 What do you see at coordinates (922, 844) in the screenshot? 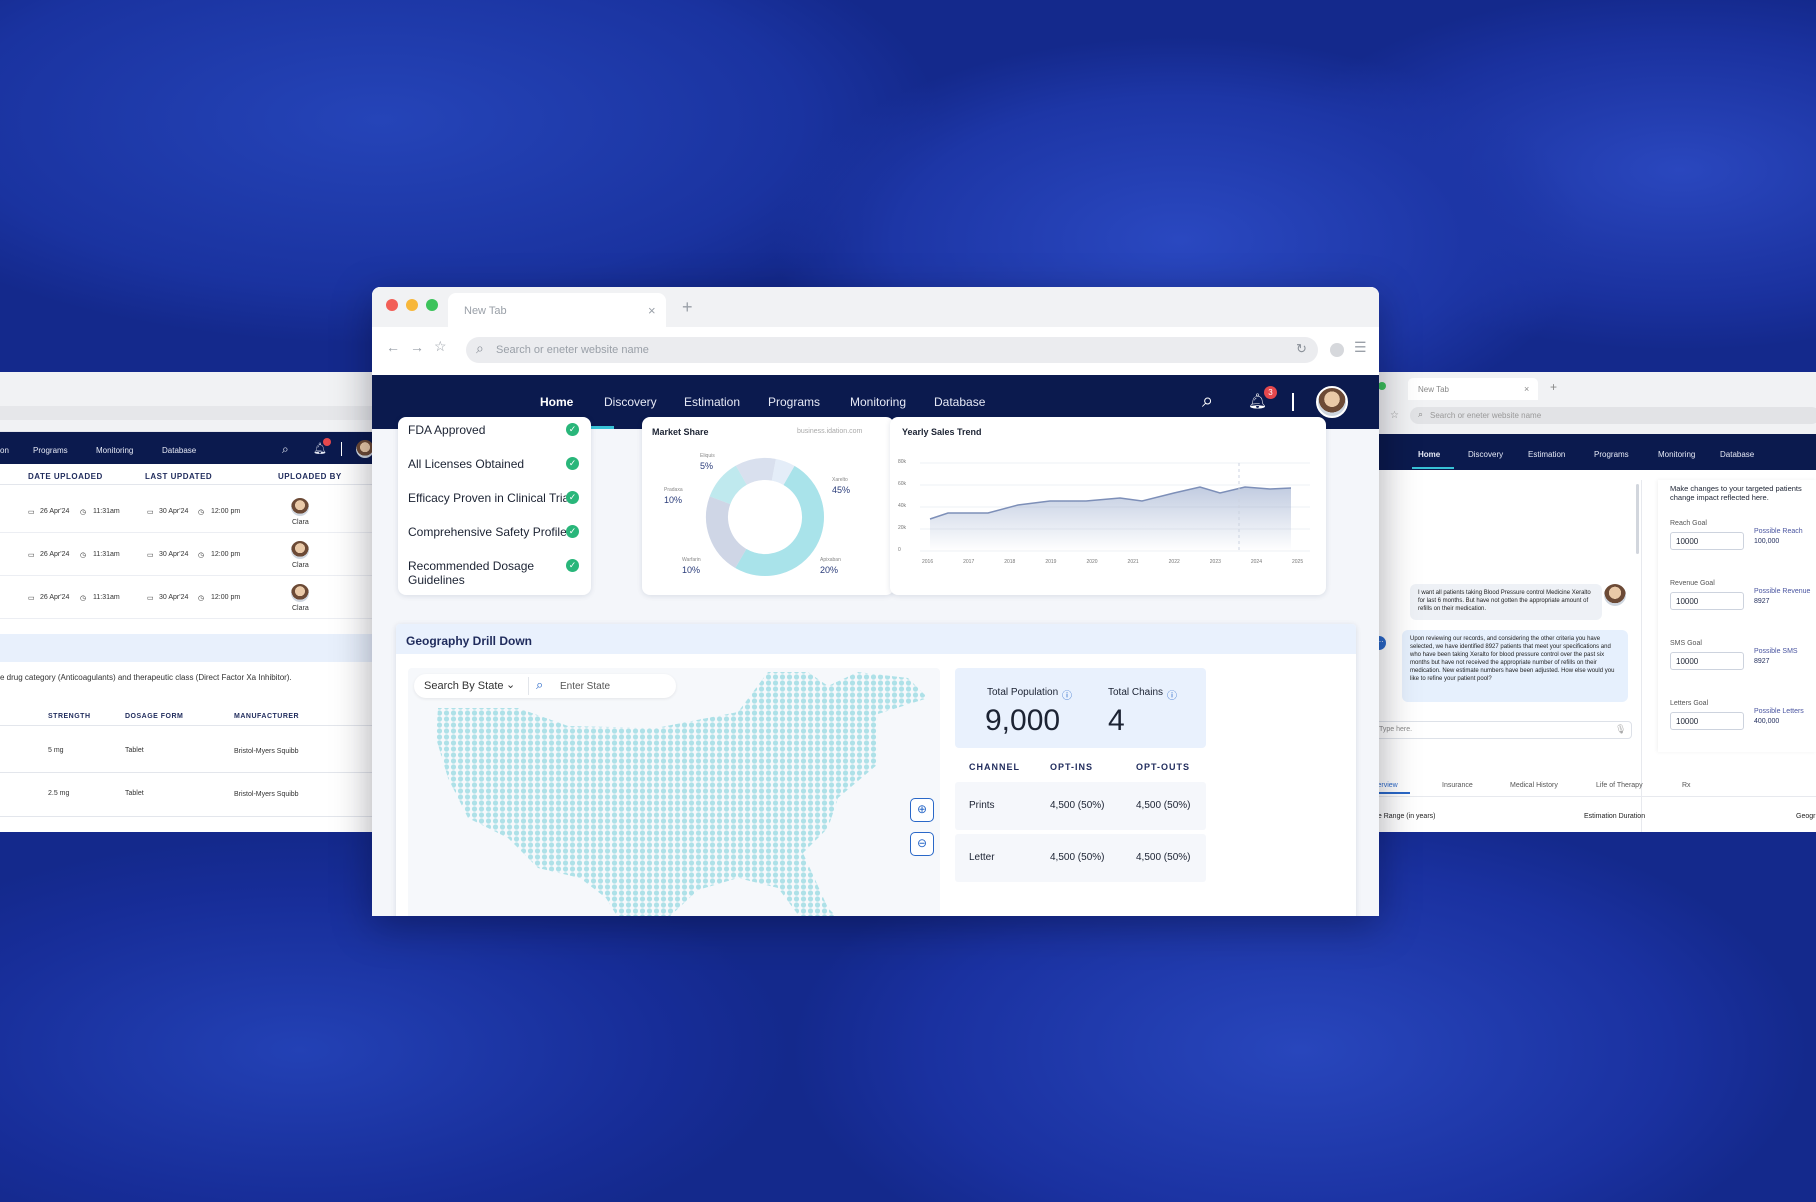
I see `zoom-out-icon: ⊖` at bounding box center [922, 844].